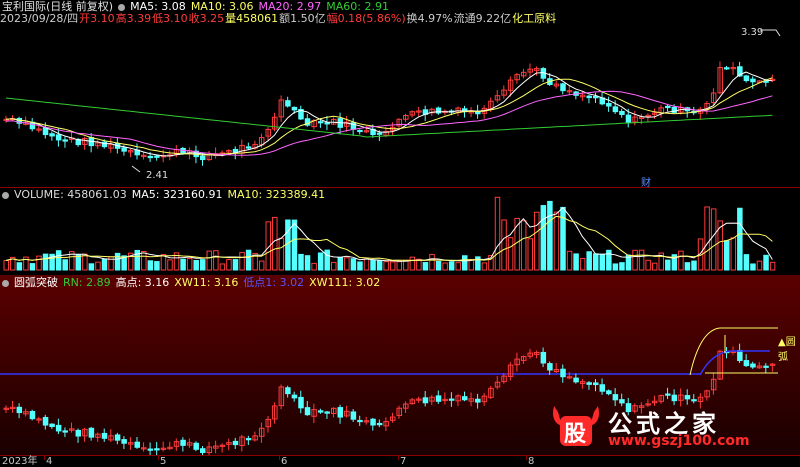 Image resolution: width=800 pixels, height=467 pixels. What do you see at coordinates (673, 428) in the screenshot?
I see `watermark-logo: 股 公式之家 www.gszj100.com` at bounding box center [673, 428].